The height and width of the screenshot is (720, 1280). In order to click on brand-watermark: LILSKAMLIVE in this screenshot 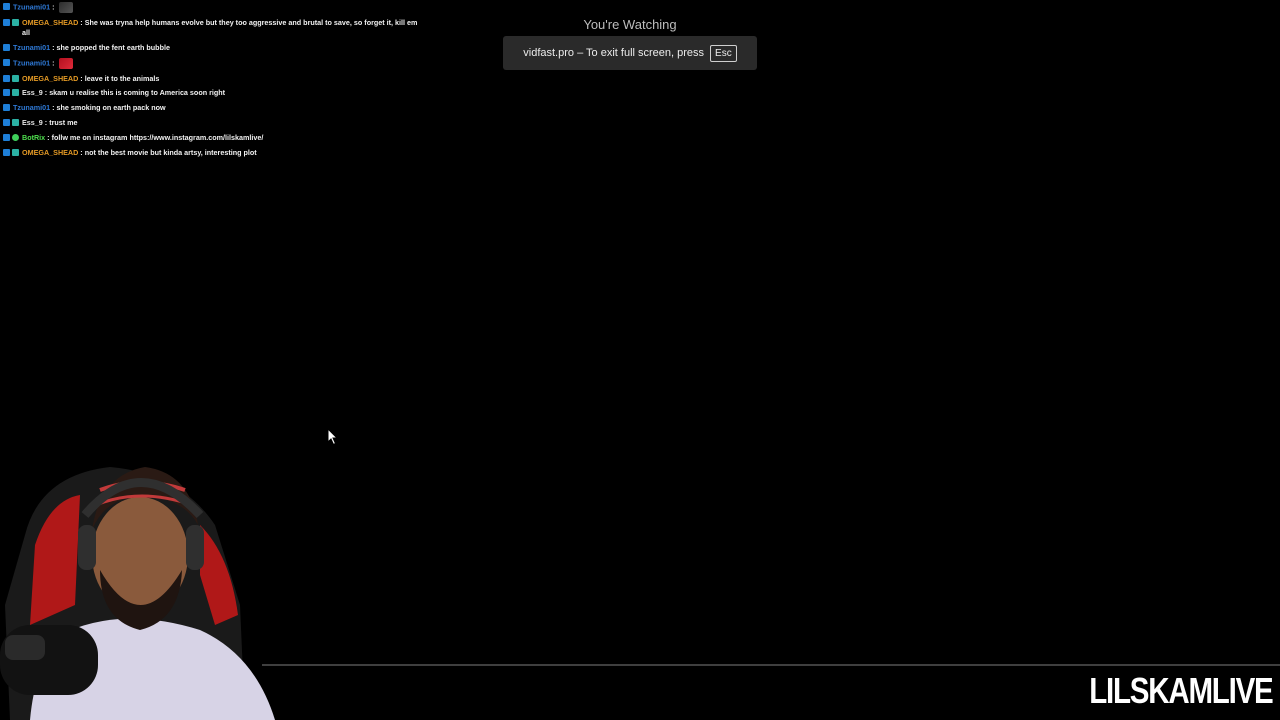, I will do `click(1180, 690)`.